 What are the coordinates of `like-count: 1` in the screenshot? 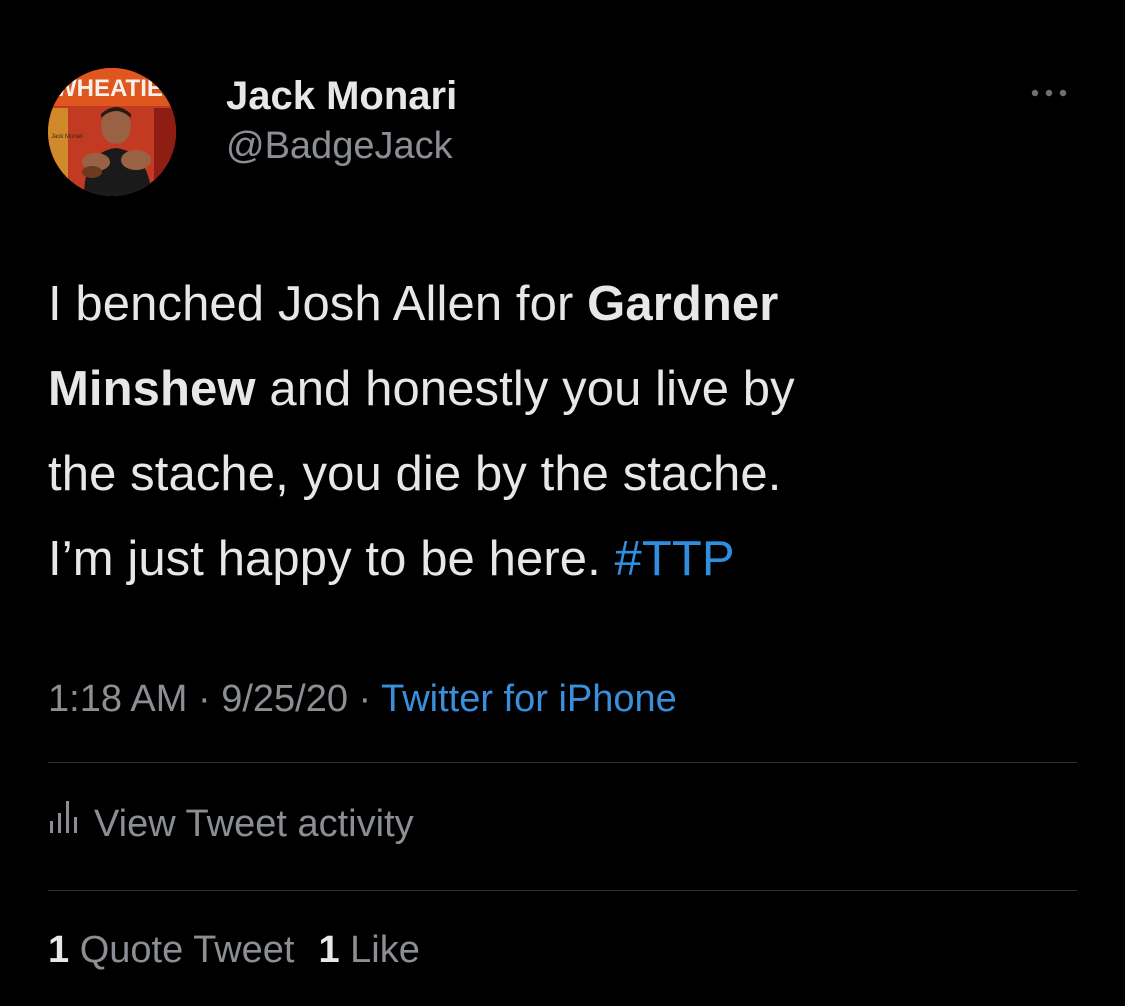 It's located at (329, 950).